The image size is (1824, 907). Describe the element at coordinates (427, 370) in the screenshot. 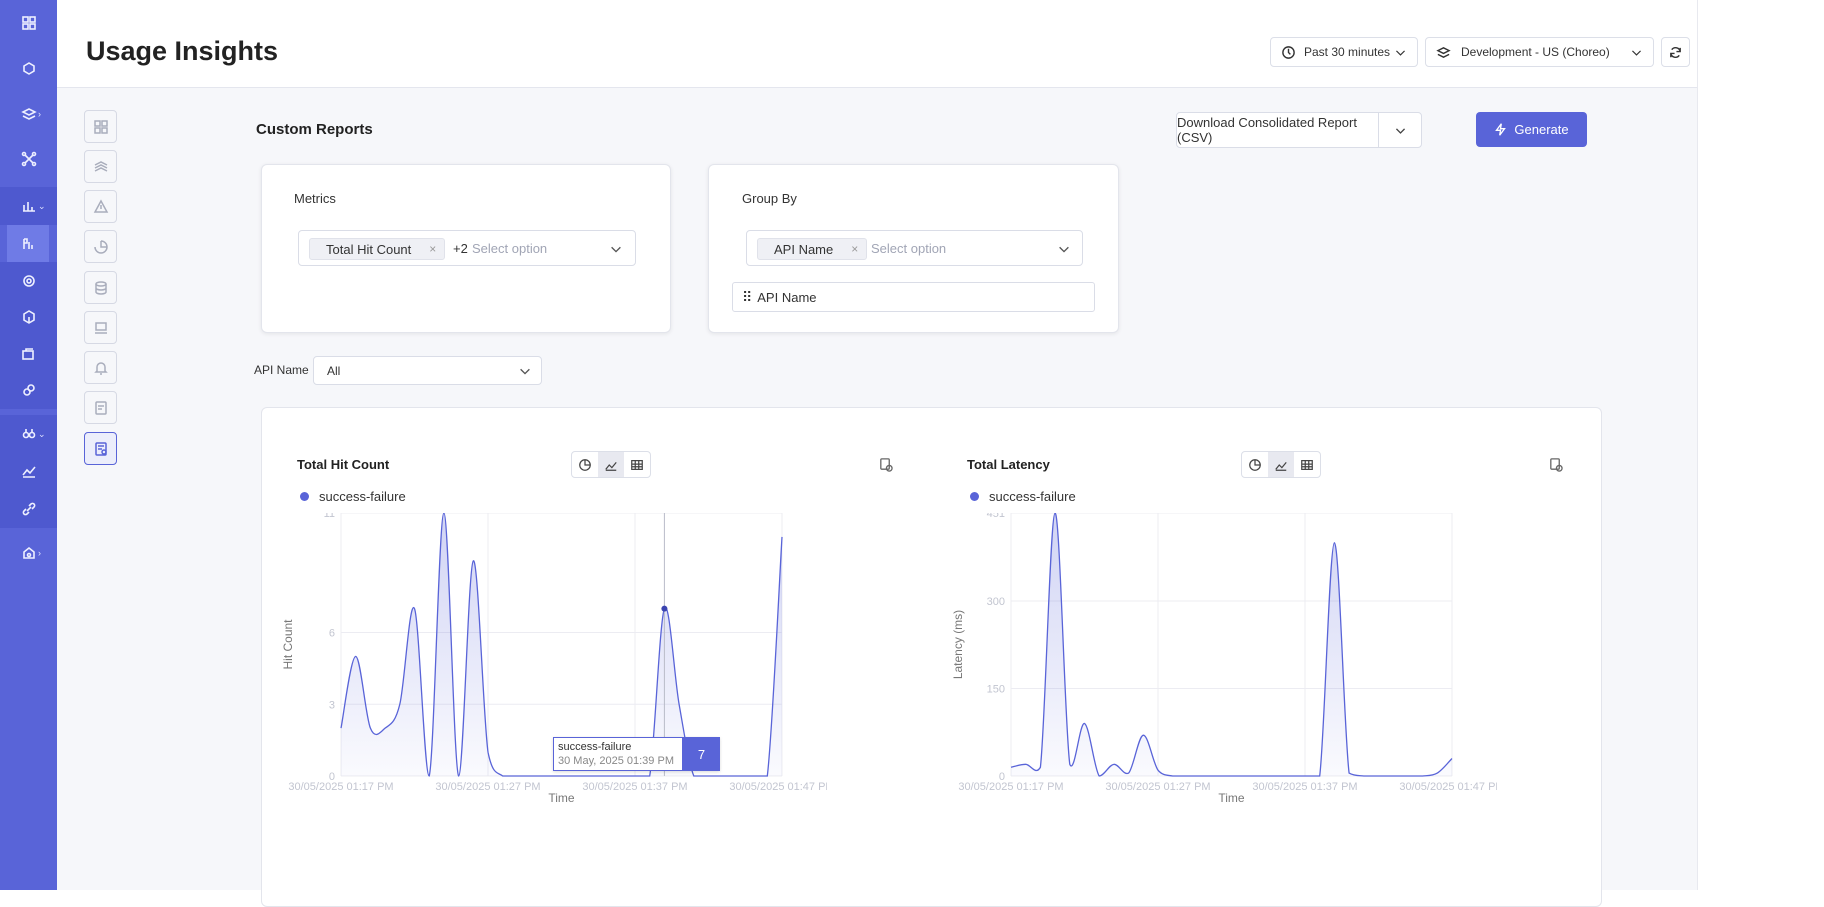

I see `api-name-filter-select: All` at that location.